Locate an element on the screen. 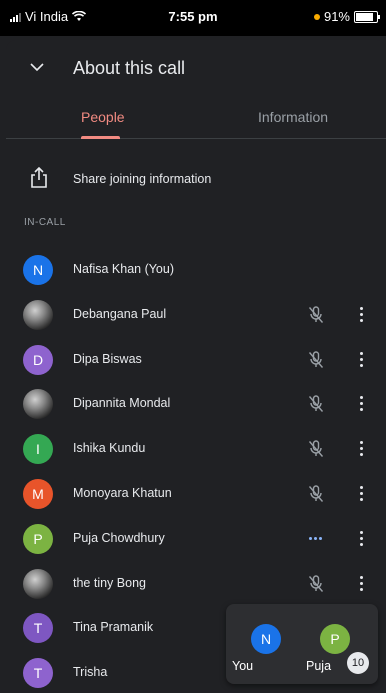 This screenshot has width=386, height=693. sheet-header: About this call is located at coordinates (196, 69).